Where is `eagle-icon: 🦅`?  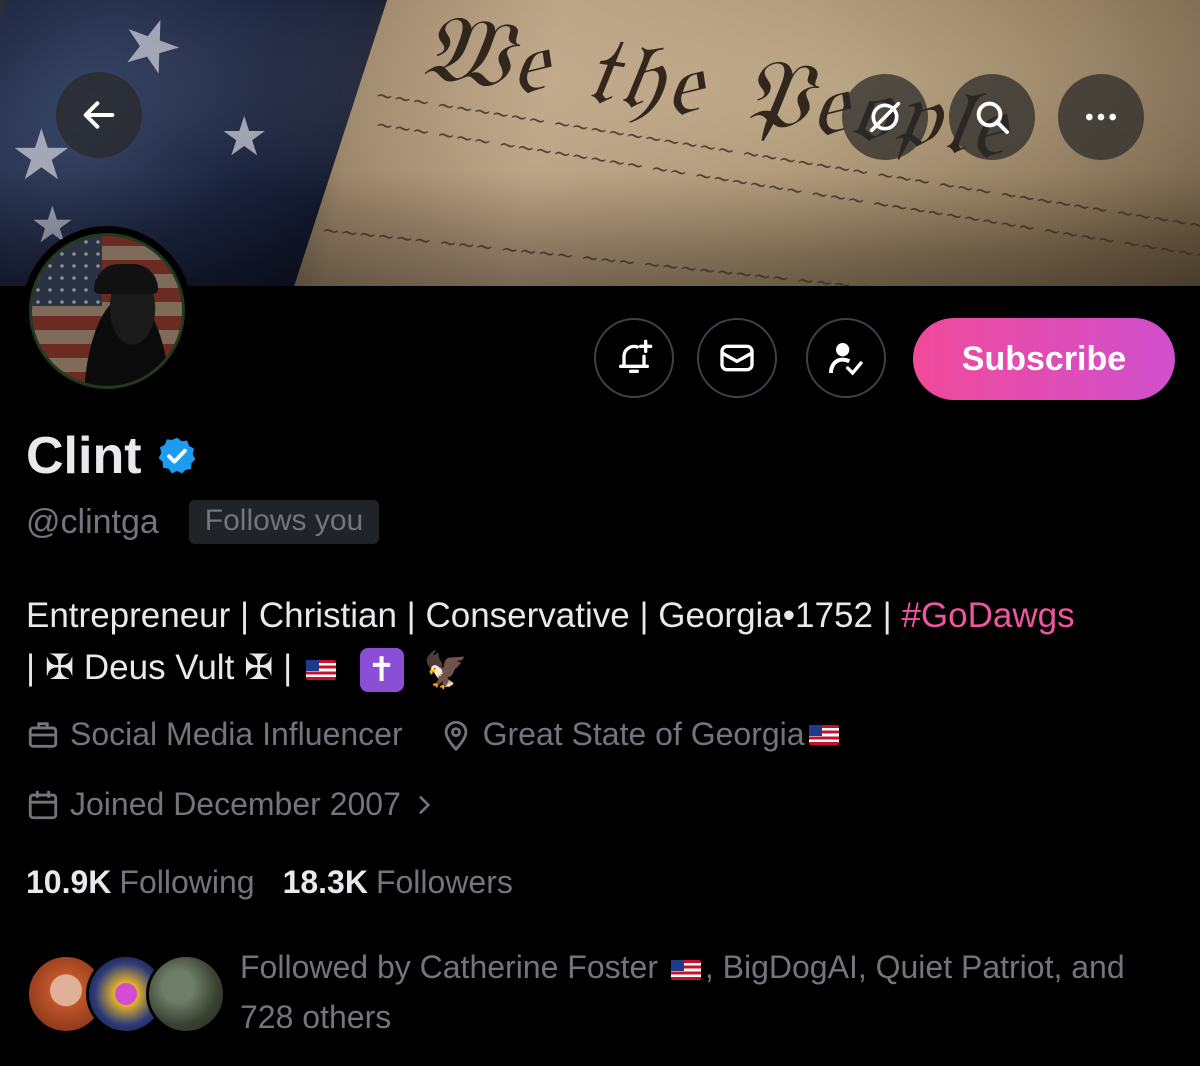
eagle-icon: 🦅 is located at coordinates (446, 669).